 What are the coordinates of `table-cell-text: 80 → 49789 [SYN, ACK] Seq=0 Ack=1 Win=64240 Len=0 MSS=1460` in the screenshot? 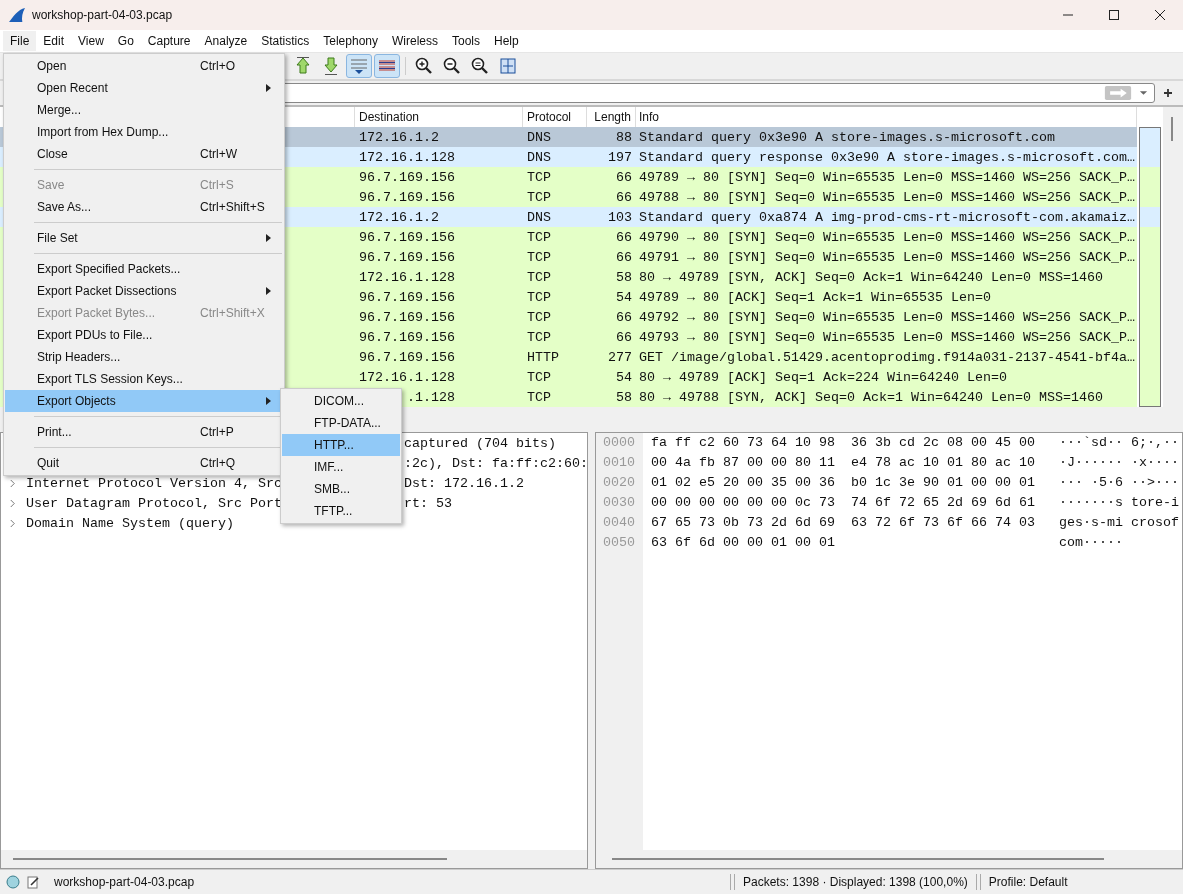 It's located at (871, 277).